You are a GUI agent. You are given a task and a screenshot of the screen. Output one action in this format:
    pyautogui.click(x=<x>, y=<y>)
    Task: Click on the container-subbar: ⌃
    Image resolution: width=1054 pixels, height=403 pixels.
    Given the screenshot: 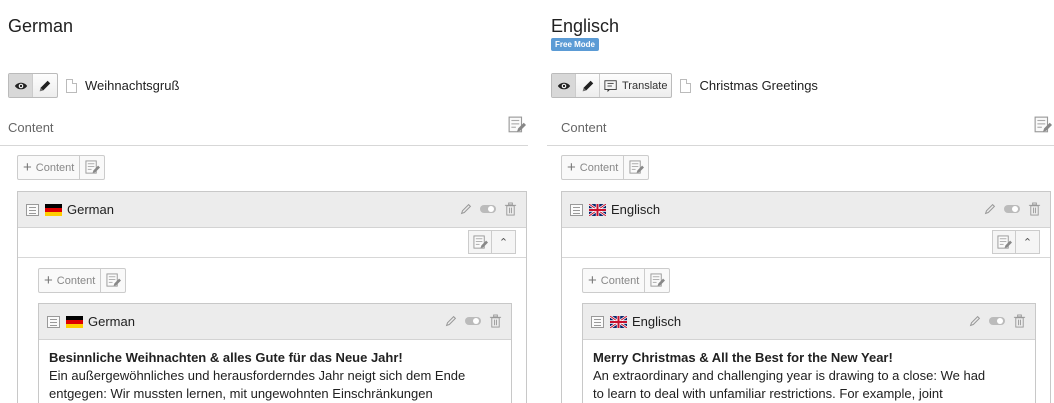 What is the action you would take?
    pyautogui.click(x=272, y=243)
    